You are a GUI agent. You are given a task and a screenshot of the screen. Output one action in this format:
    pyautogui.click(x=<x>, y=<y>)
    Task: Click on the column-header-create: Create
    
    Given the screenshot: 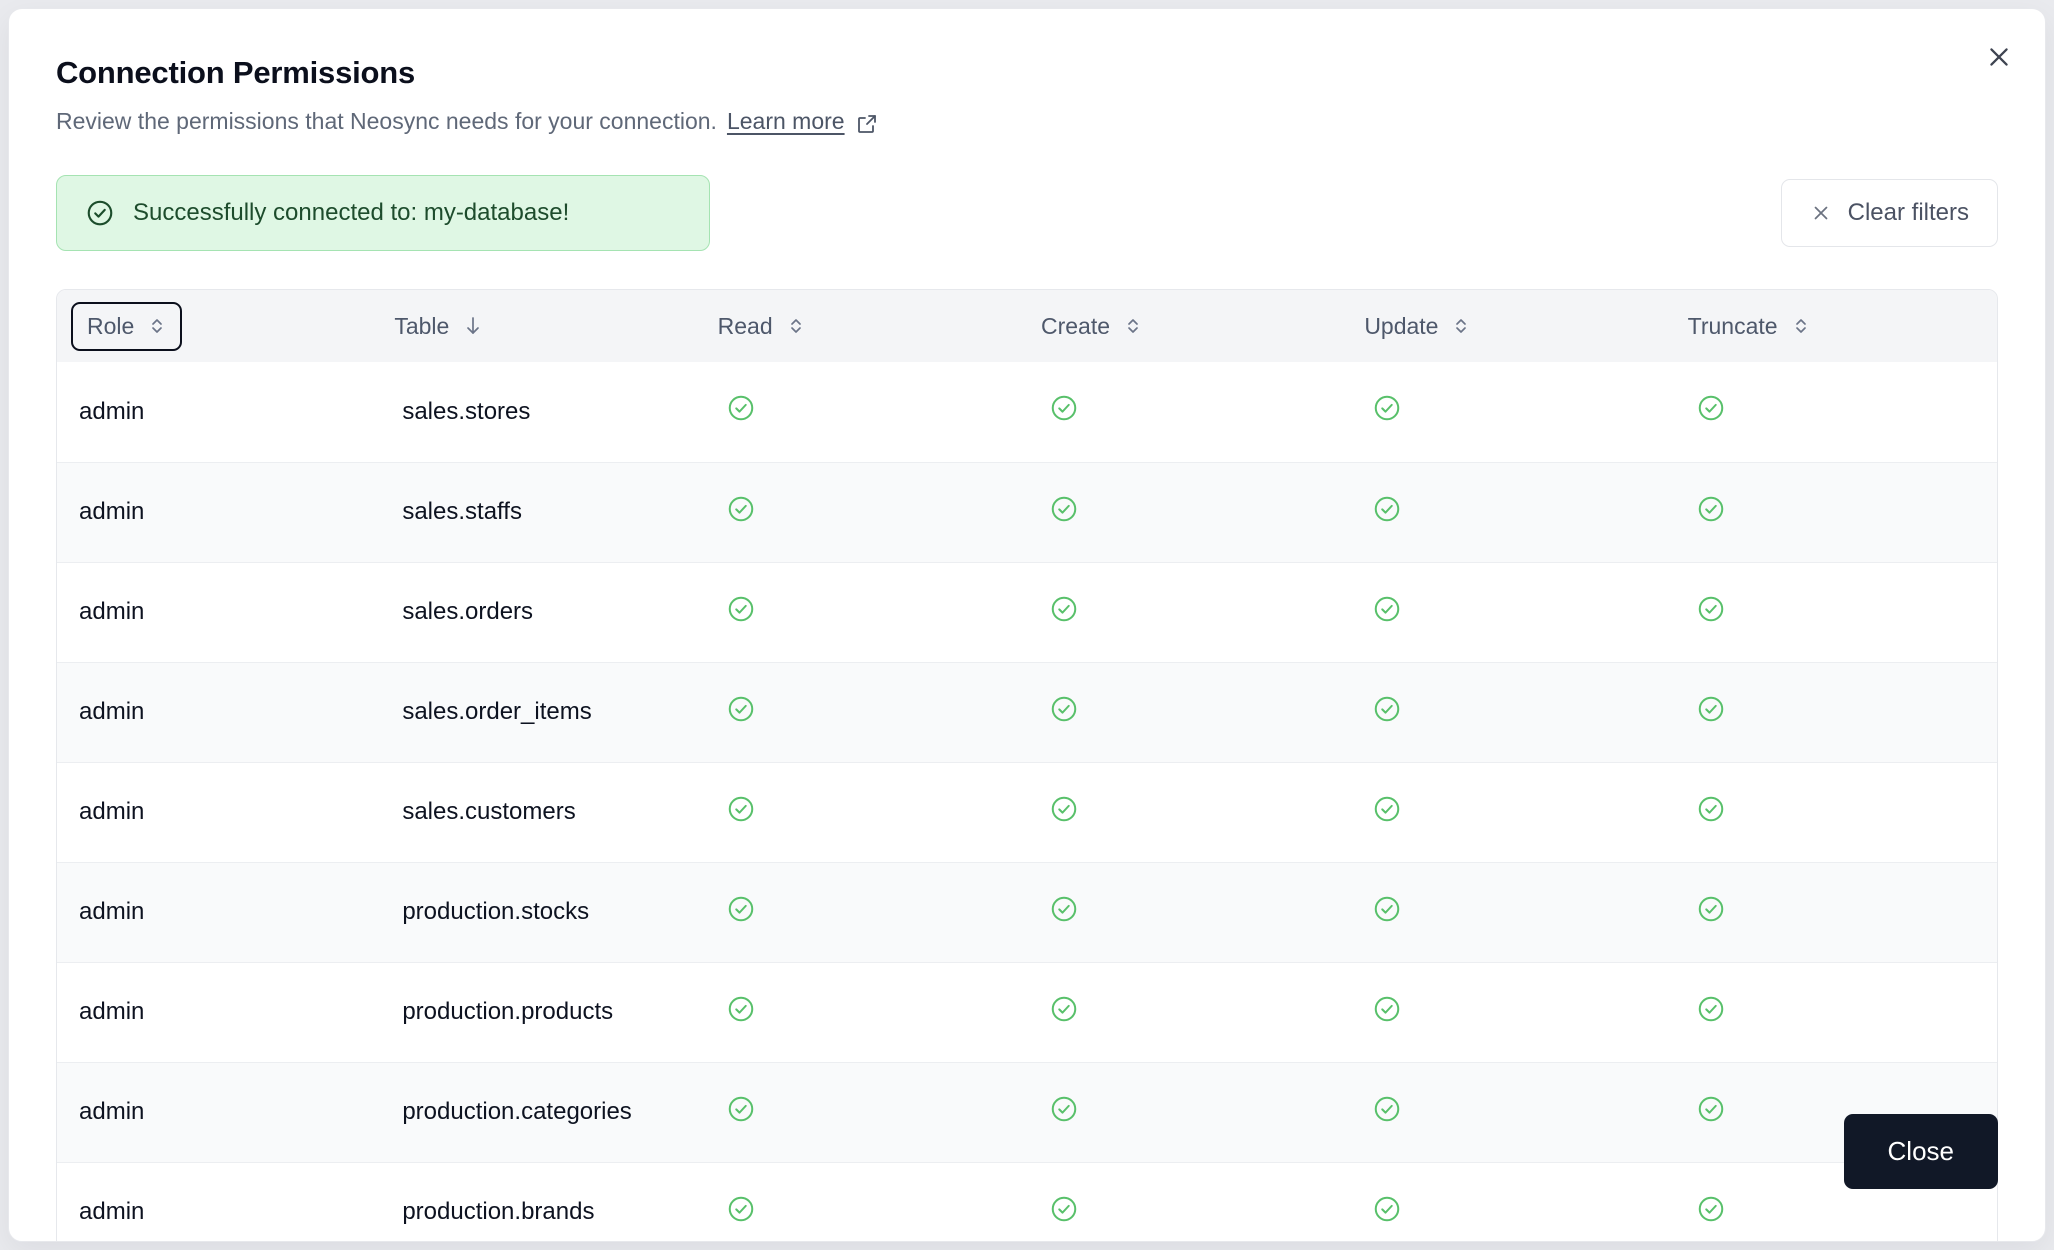 What is the action you would take?
    pyautogui.click(x=1188, y=326)
    